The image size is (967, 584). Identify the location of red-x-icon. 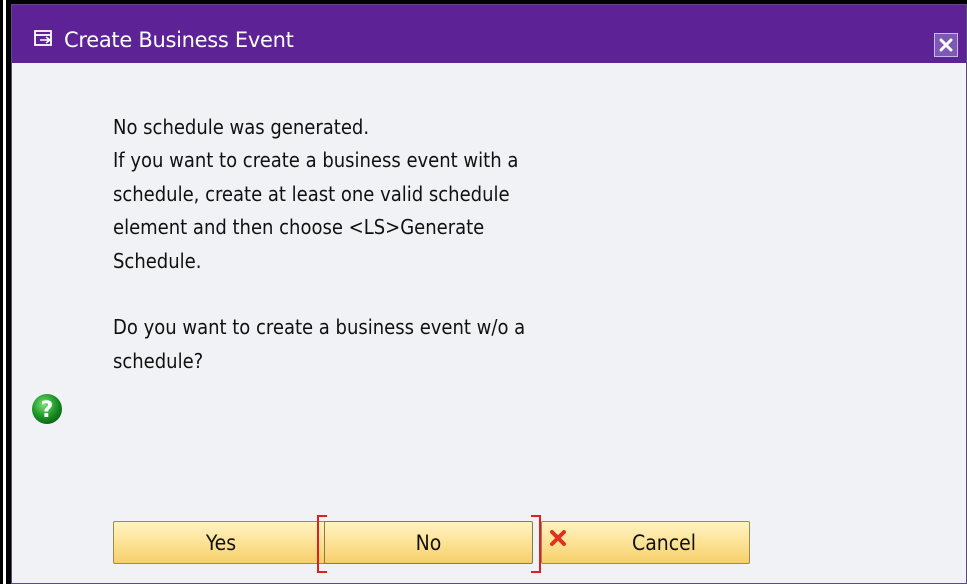
(558, 537).